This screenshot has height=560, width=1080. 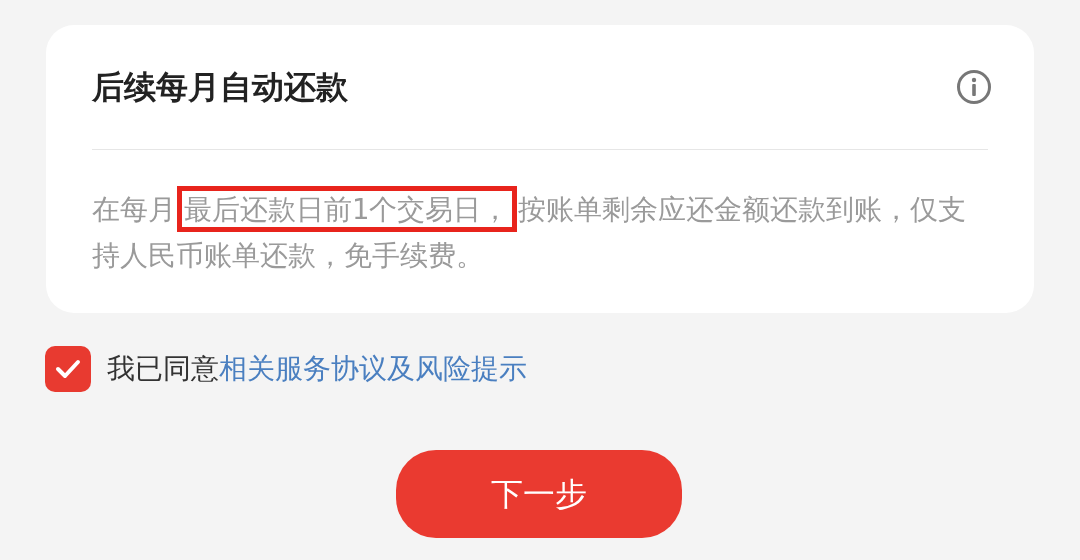 I want to click on checkmark-icon, so click(x=68, y=369).